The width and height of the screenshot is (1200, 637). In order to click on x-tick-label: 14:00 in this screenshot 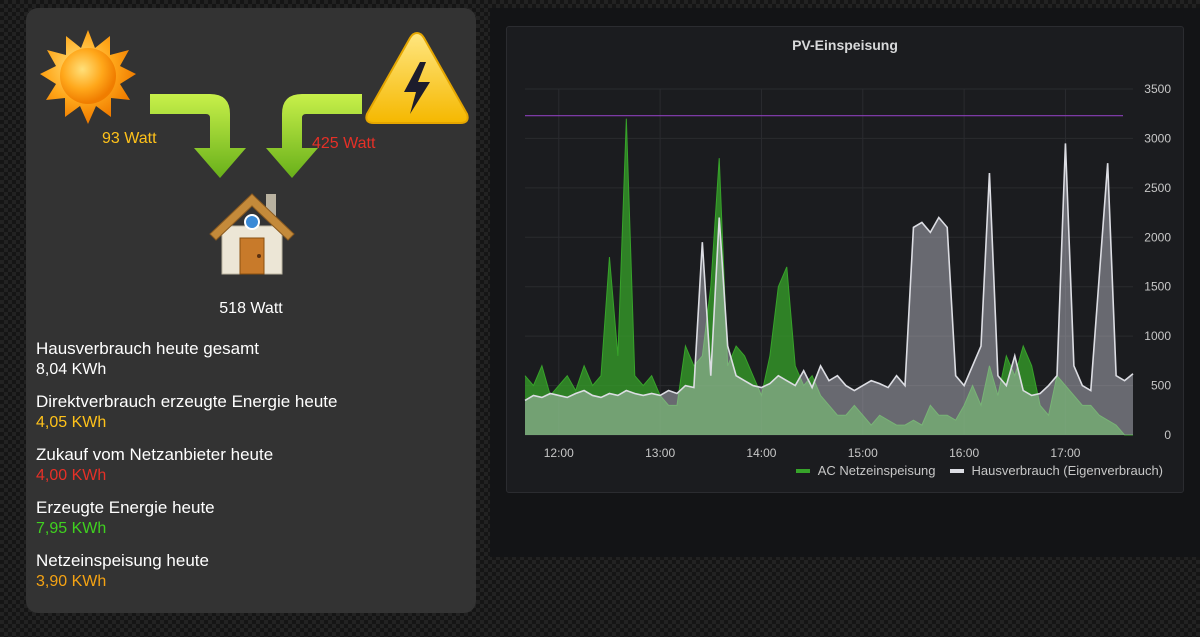, I will do `click(761, 453)`.